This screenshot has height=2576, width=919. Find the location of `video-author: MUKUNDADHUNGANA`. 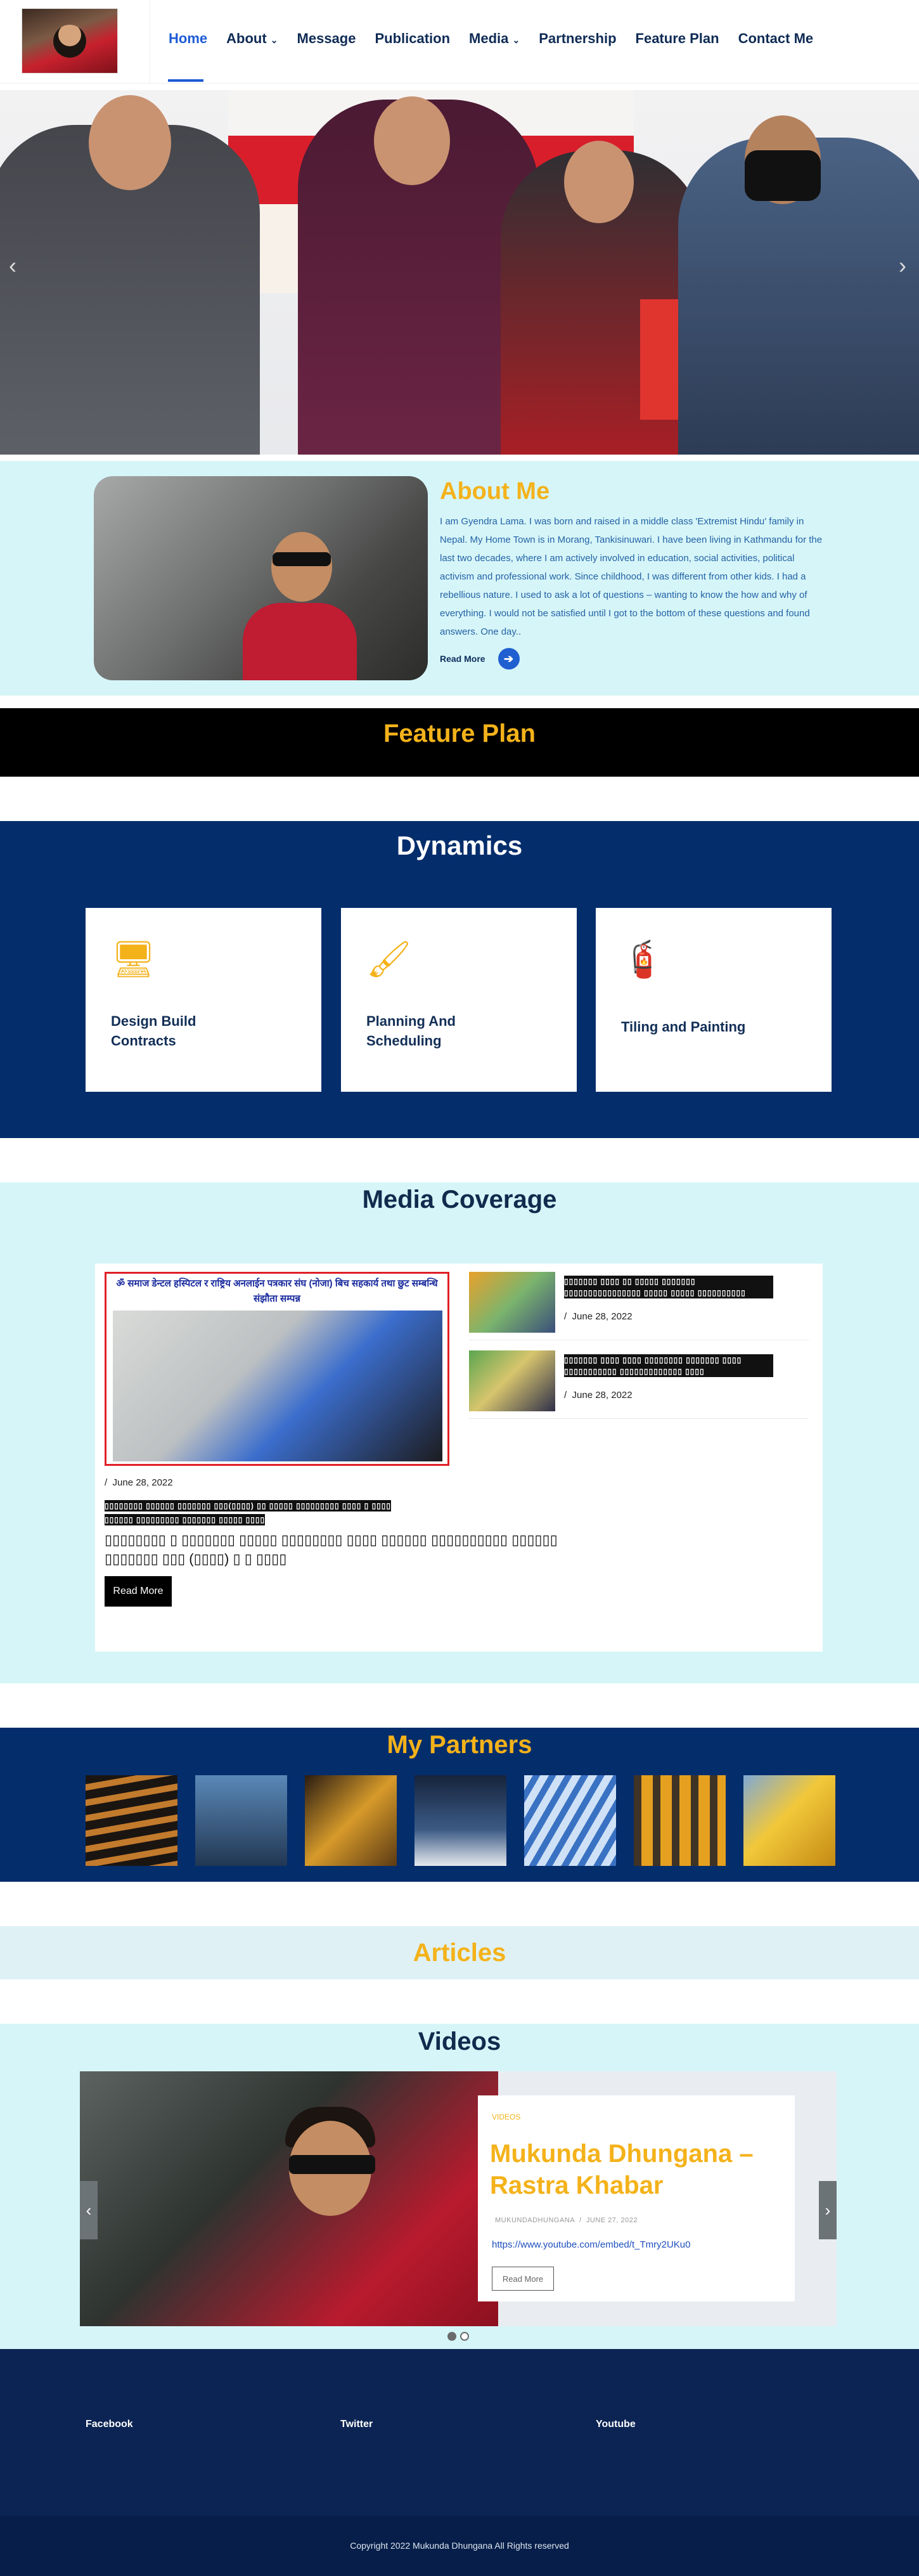

video-author: MUKUNDADHUNGANA is located at coordinates (535, 2220).